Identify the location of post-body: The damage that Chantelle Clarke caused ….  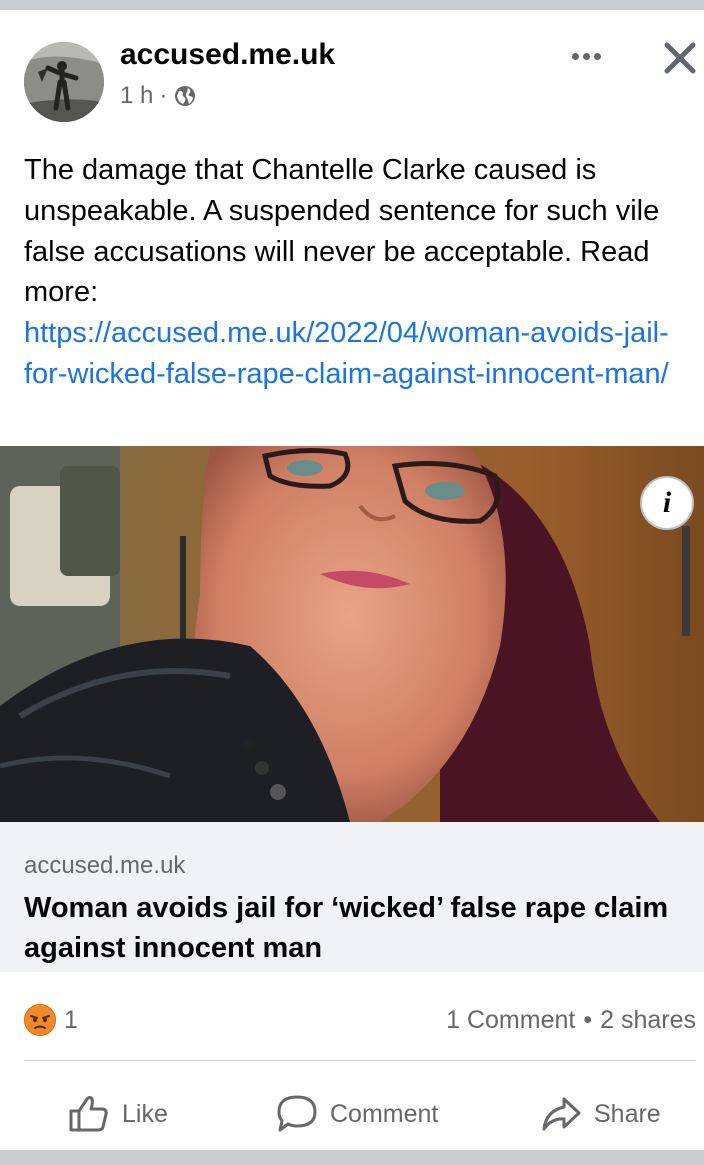
(342, 231).